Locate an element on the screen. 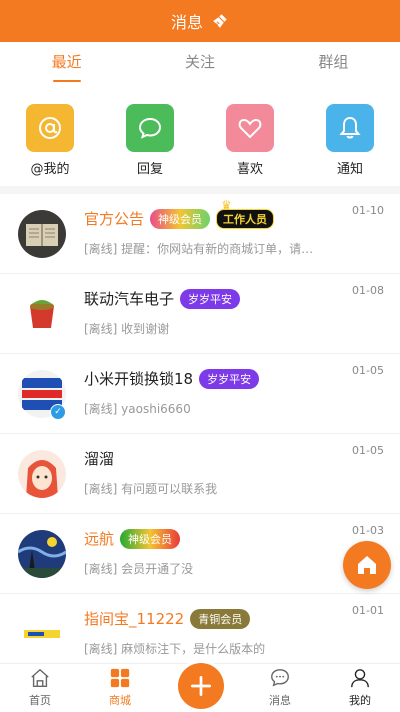 This screenshot has width=400, height=712. message-time: 01-03 is located at coordinates (368, 530).